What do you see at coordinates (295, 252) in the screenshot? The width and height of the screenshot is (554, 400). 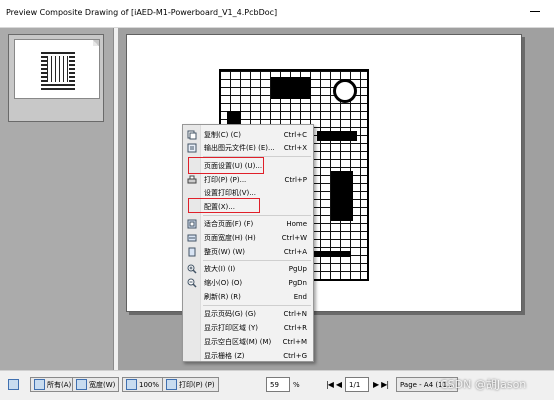 I see `menu-item-shortcut: Ctrl+A` at bounding box center [295, 252].